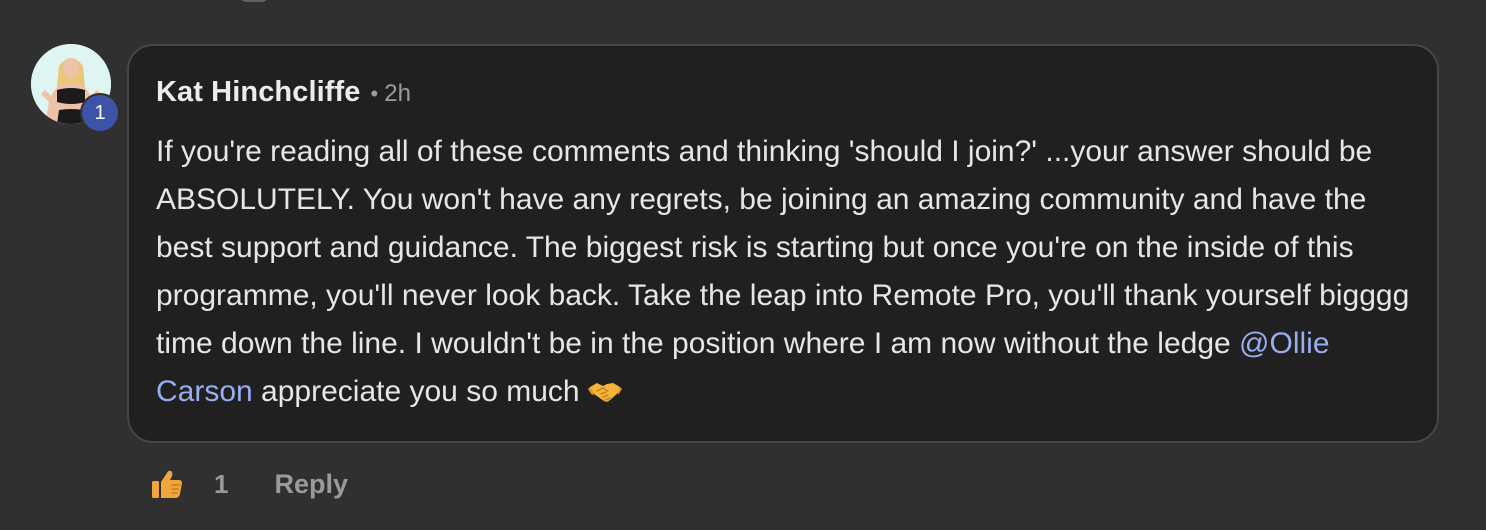 The image size is (1486, 530). I want to click on timestamp: 2h, so click(397, 94).